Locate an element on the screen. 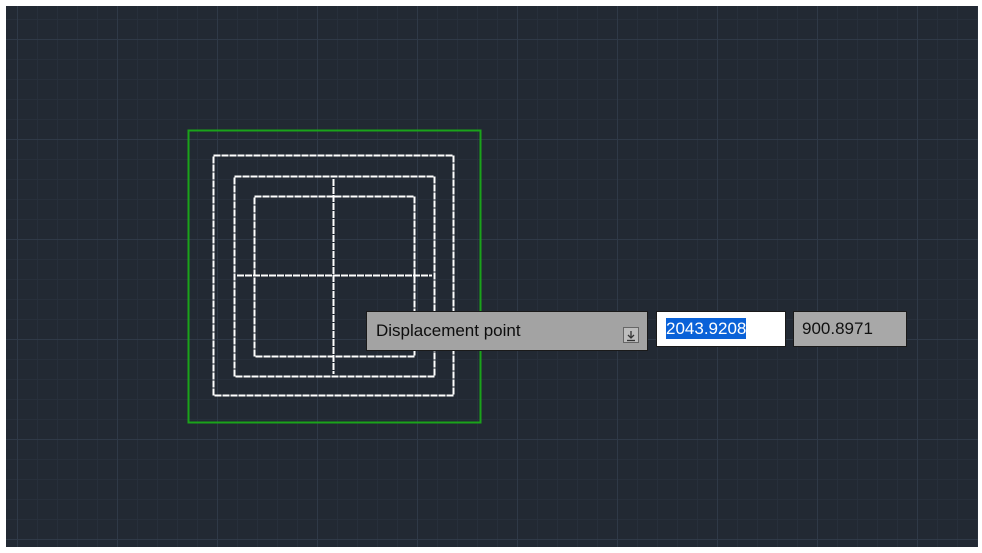 The height and width of the screenshot is (553, 982). down-arrow-glyph is located at coordinates (631, 336).